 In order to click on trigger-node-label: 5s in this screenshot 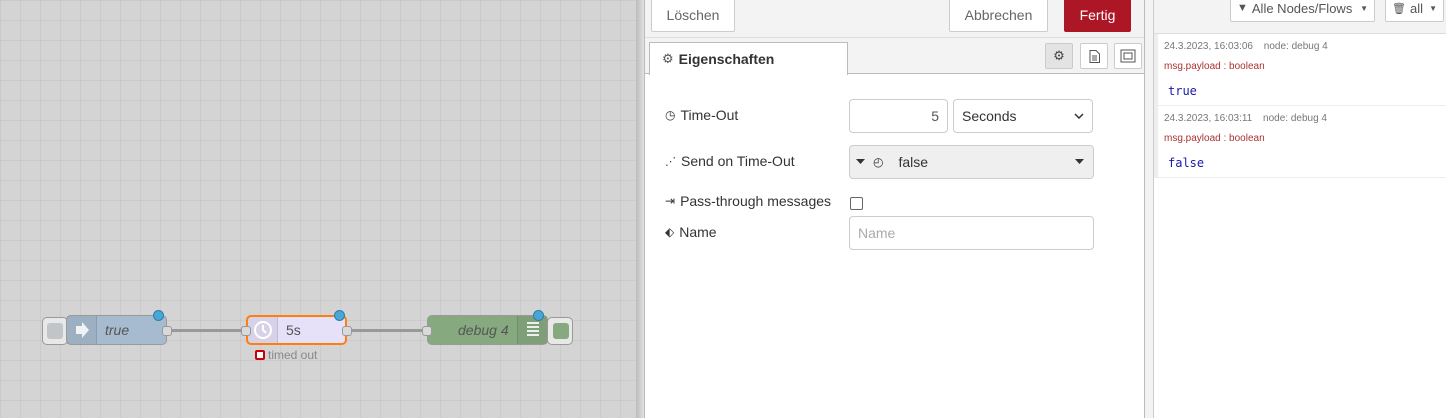, I will do `click(293, 330)`.